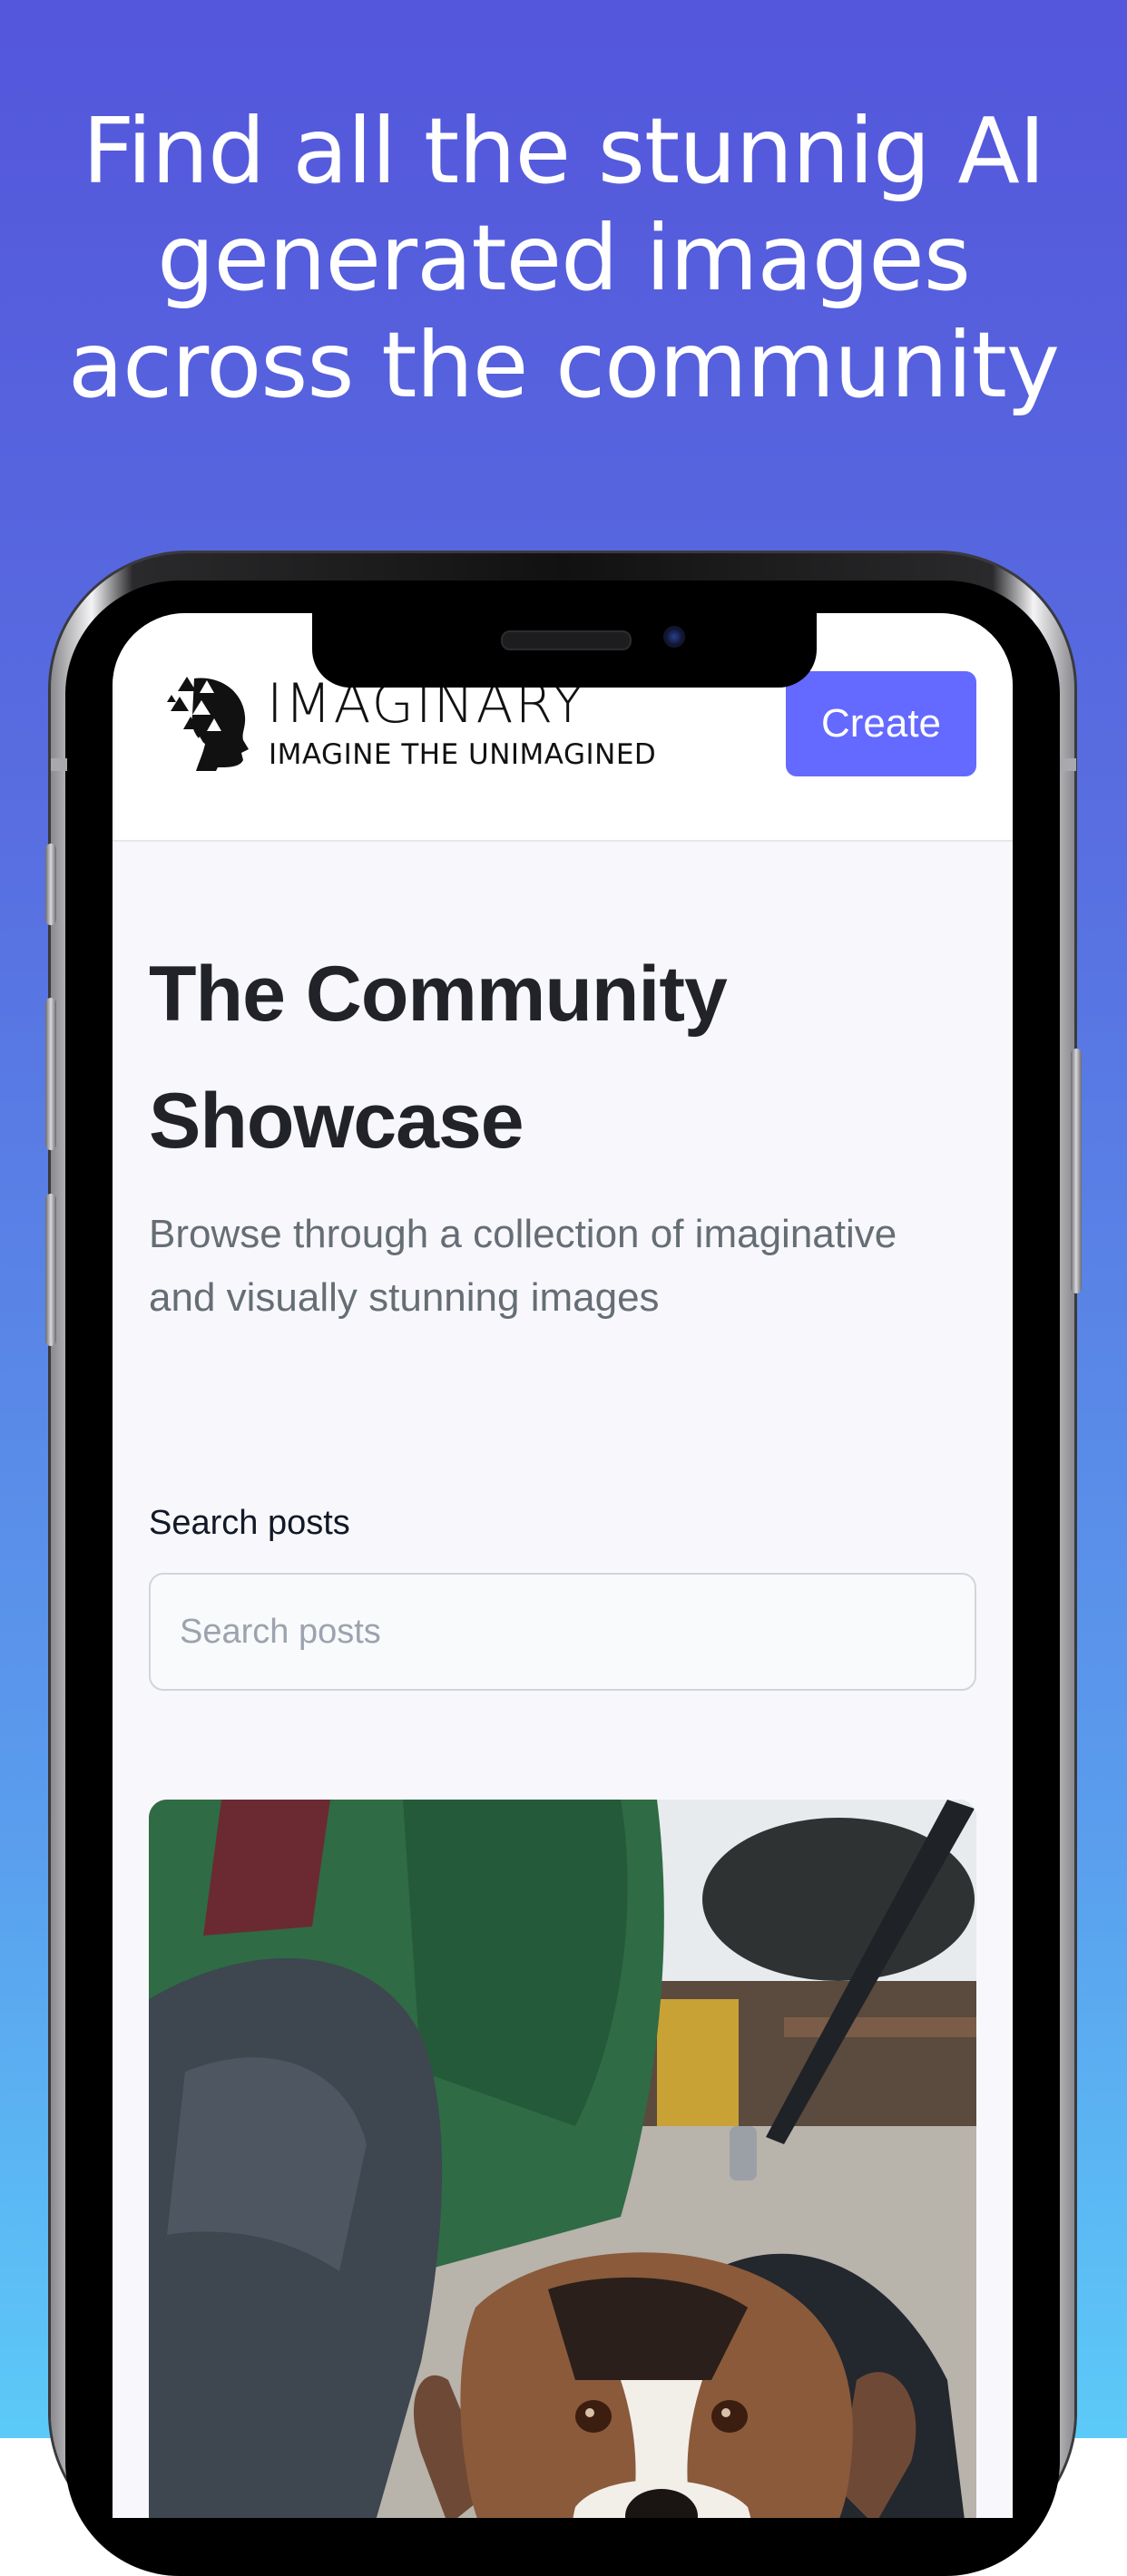  I want to click on speaker-grille, so click(566, 640).